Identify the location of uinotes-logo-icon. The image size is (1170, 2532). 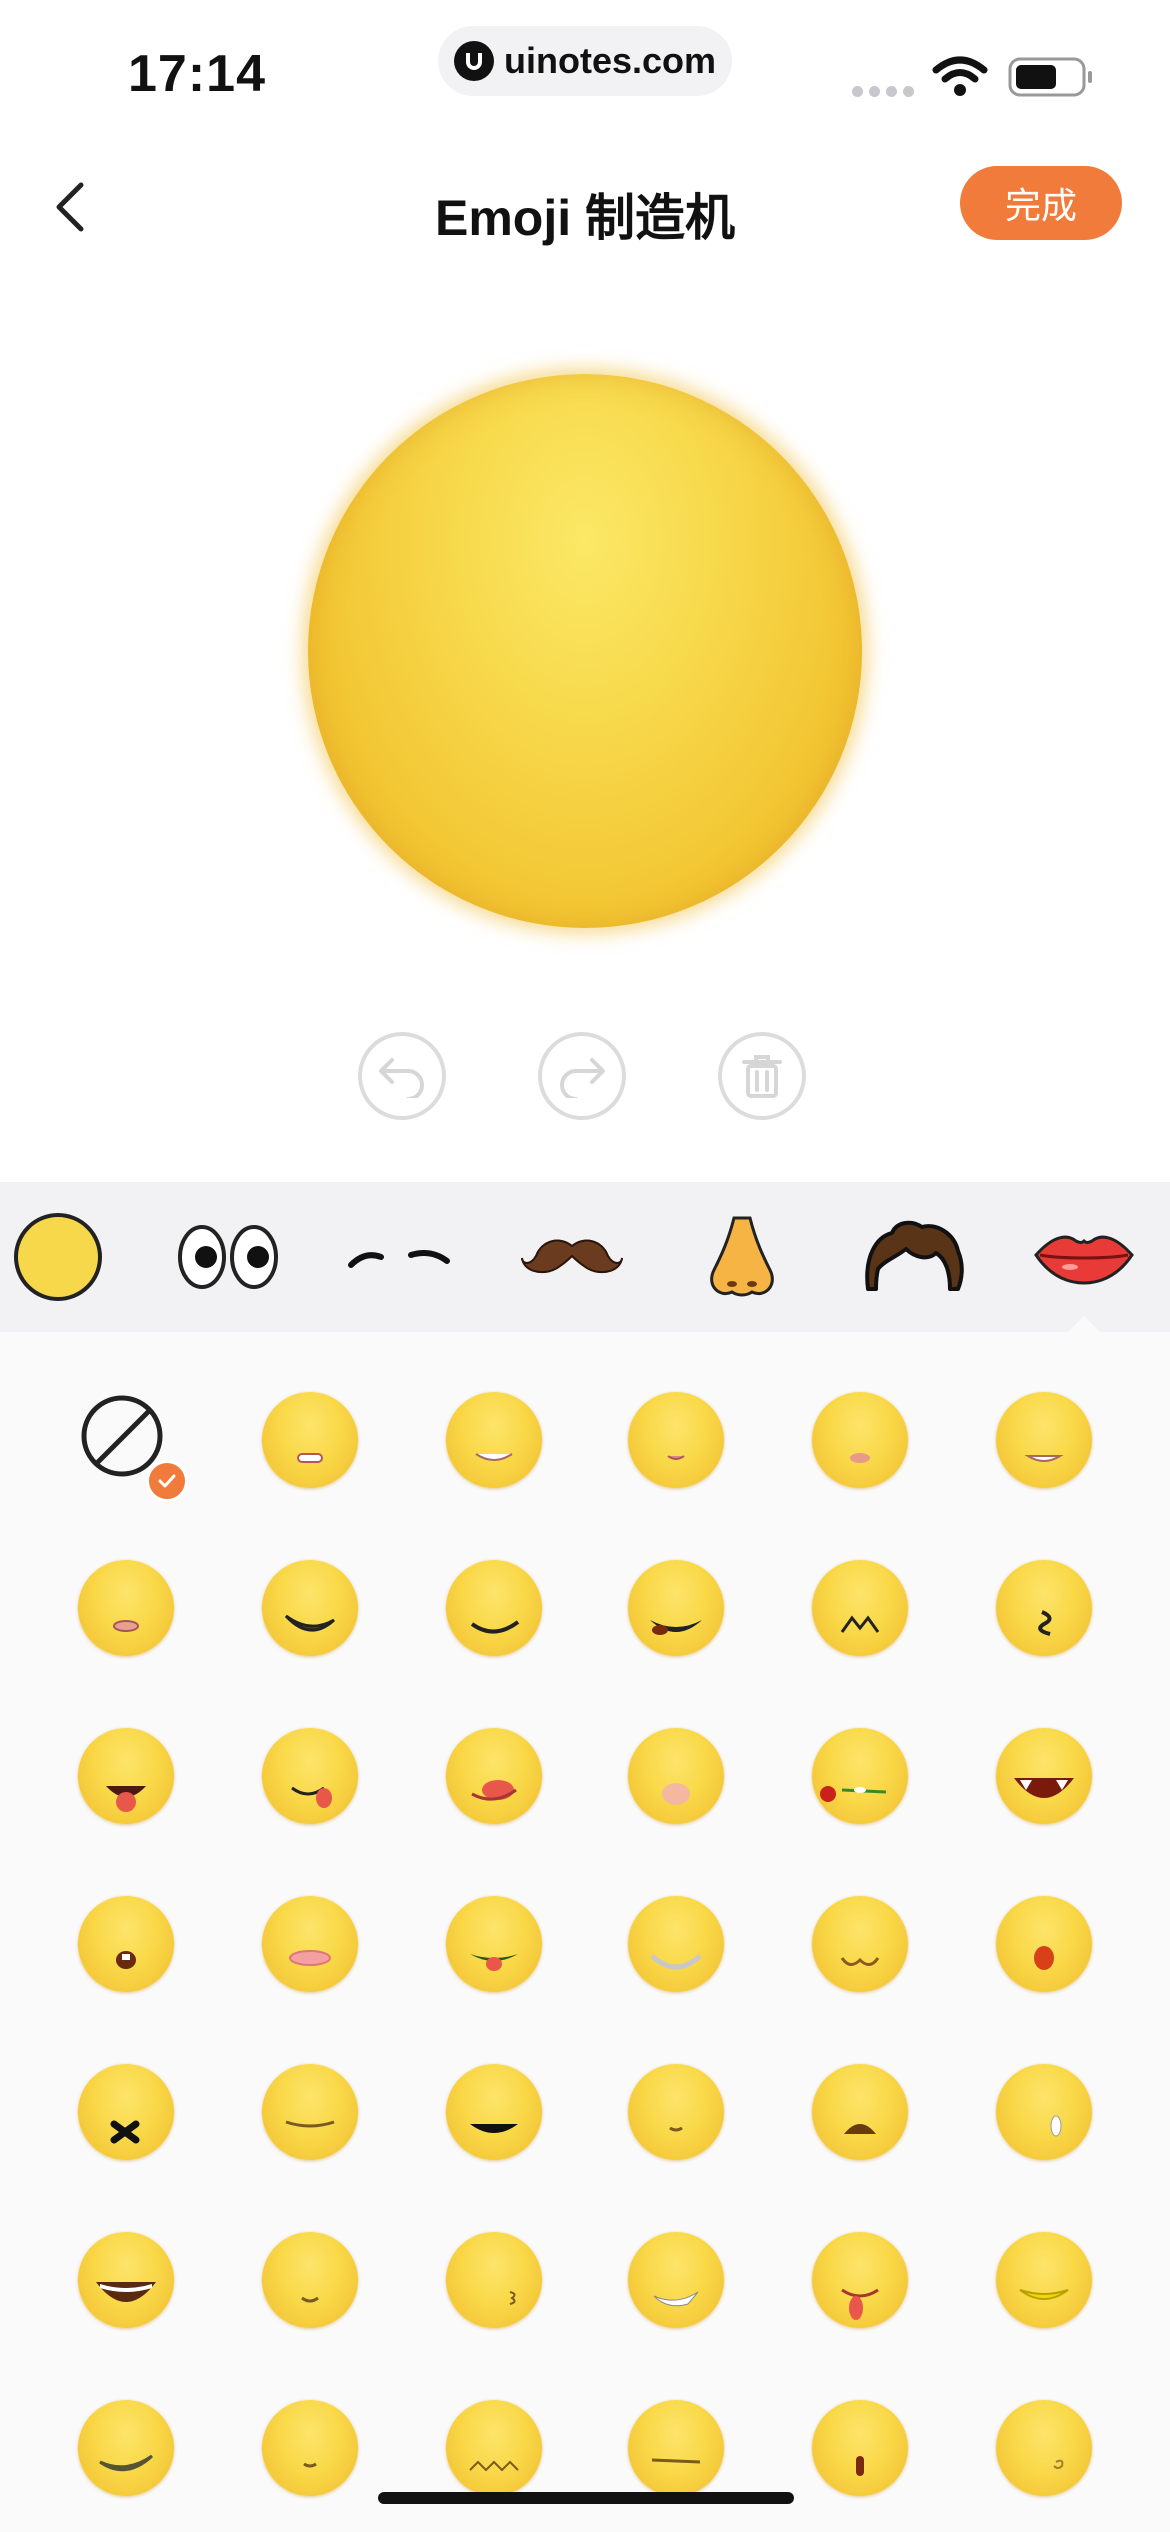
(474, 61).